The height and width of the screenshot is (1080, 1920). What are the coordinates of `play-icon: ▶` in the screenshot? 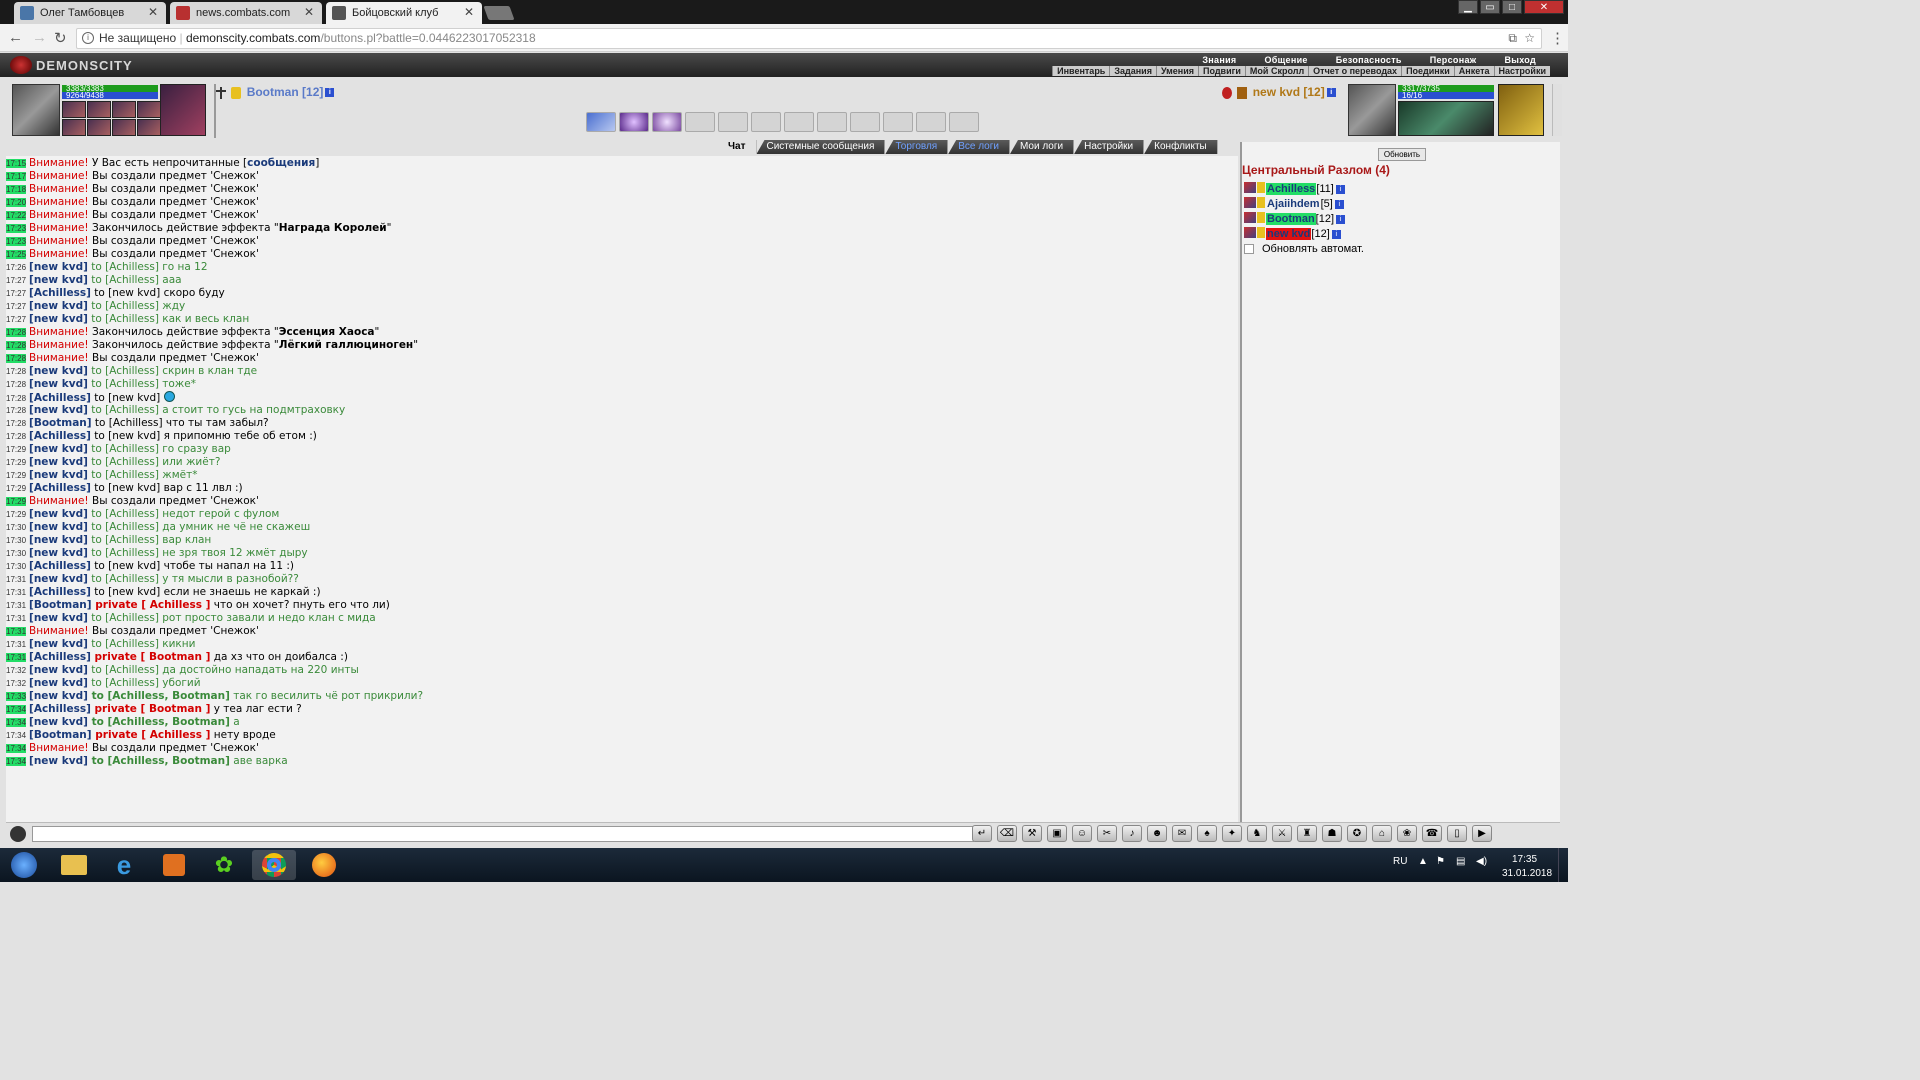 It's located at (1482, 833).